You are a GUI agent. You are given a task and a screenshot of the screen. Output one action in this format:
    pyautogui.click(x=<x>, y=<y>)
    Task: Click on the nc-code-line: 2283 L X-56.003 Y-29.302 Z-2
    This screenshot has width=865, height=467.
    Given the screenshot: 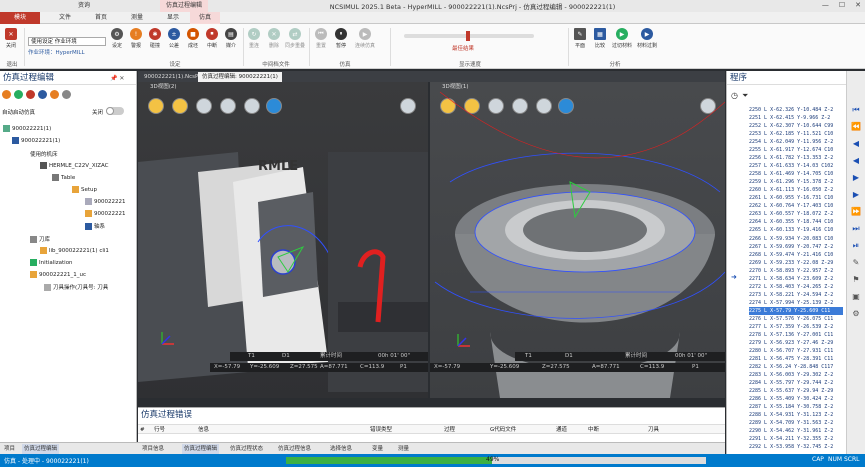 What is the action you would take?
    pyautogui.click(x=796, y=375)
    